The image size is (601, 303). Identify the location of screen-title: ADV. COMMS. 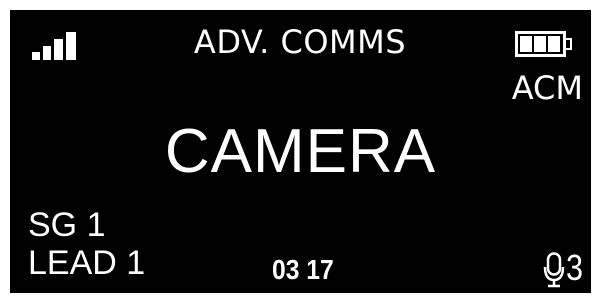
(300, 42).